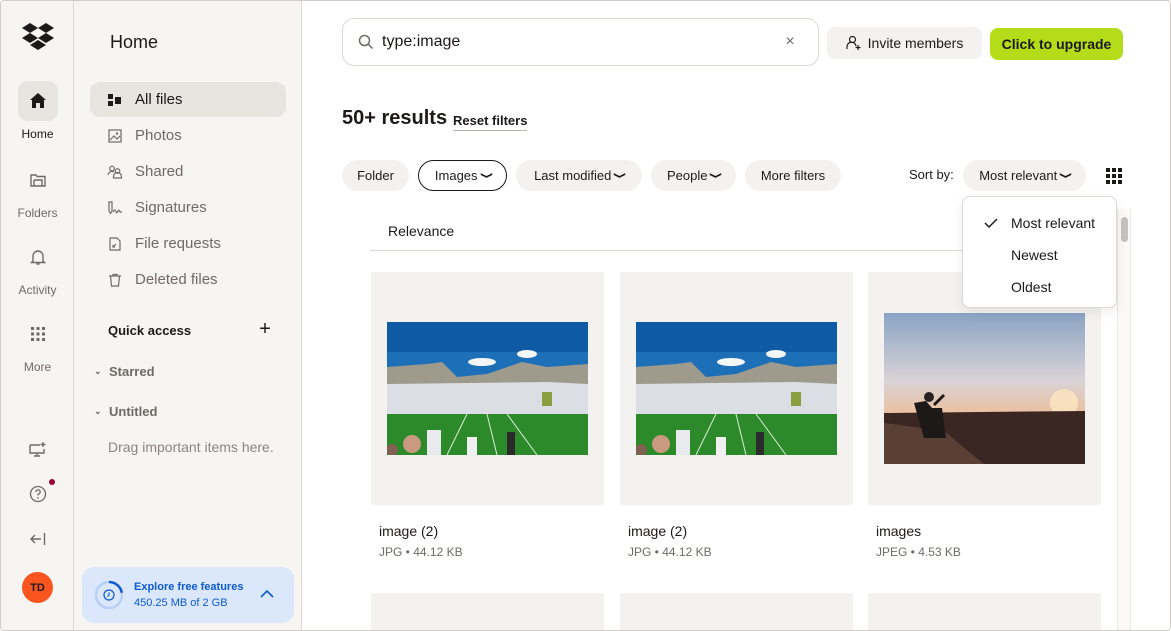 The width and height of the screenshot is (1171, 631). What do you see at coordinates (188, 595) in the screenshot?
I see `storage-banner: Explore free features 450.25 MB of 2 GB` at bounding box center [188, 595].